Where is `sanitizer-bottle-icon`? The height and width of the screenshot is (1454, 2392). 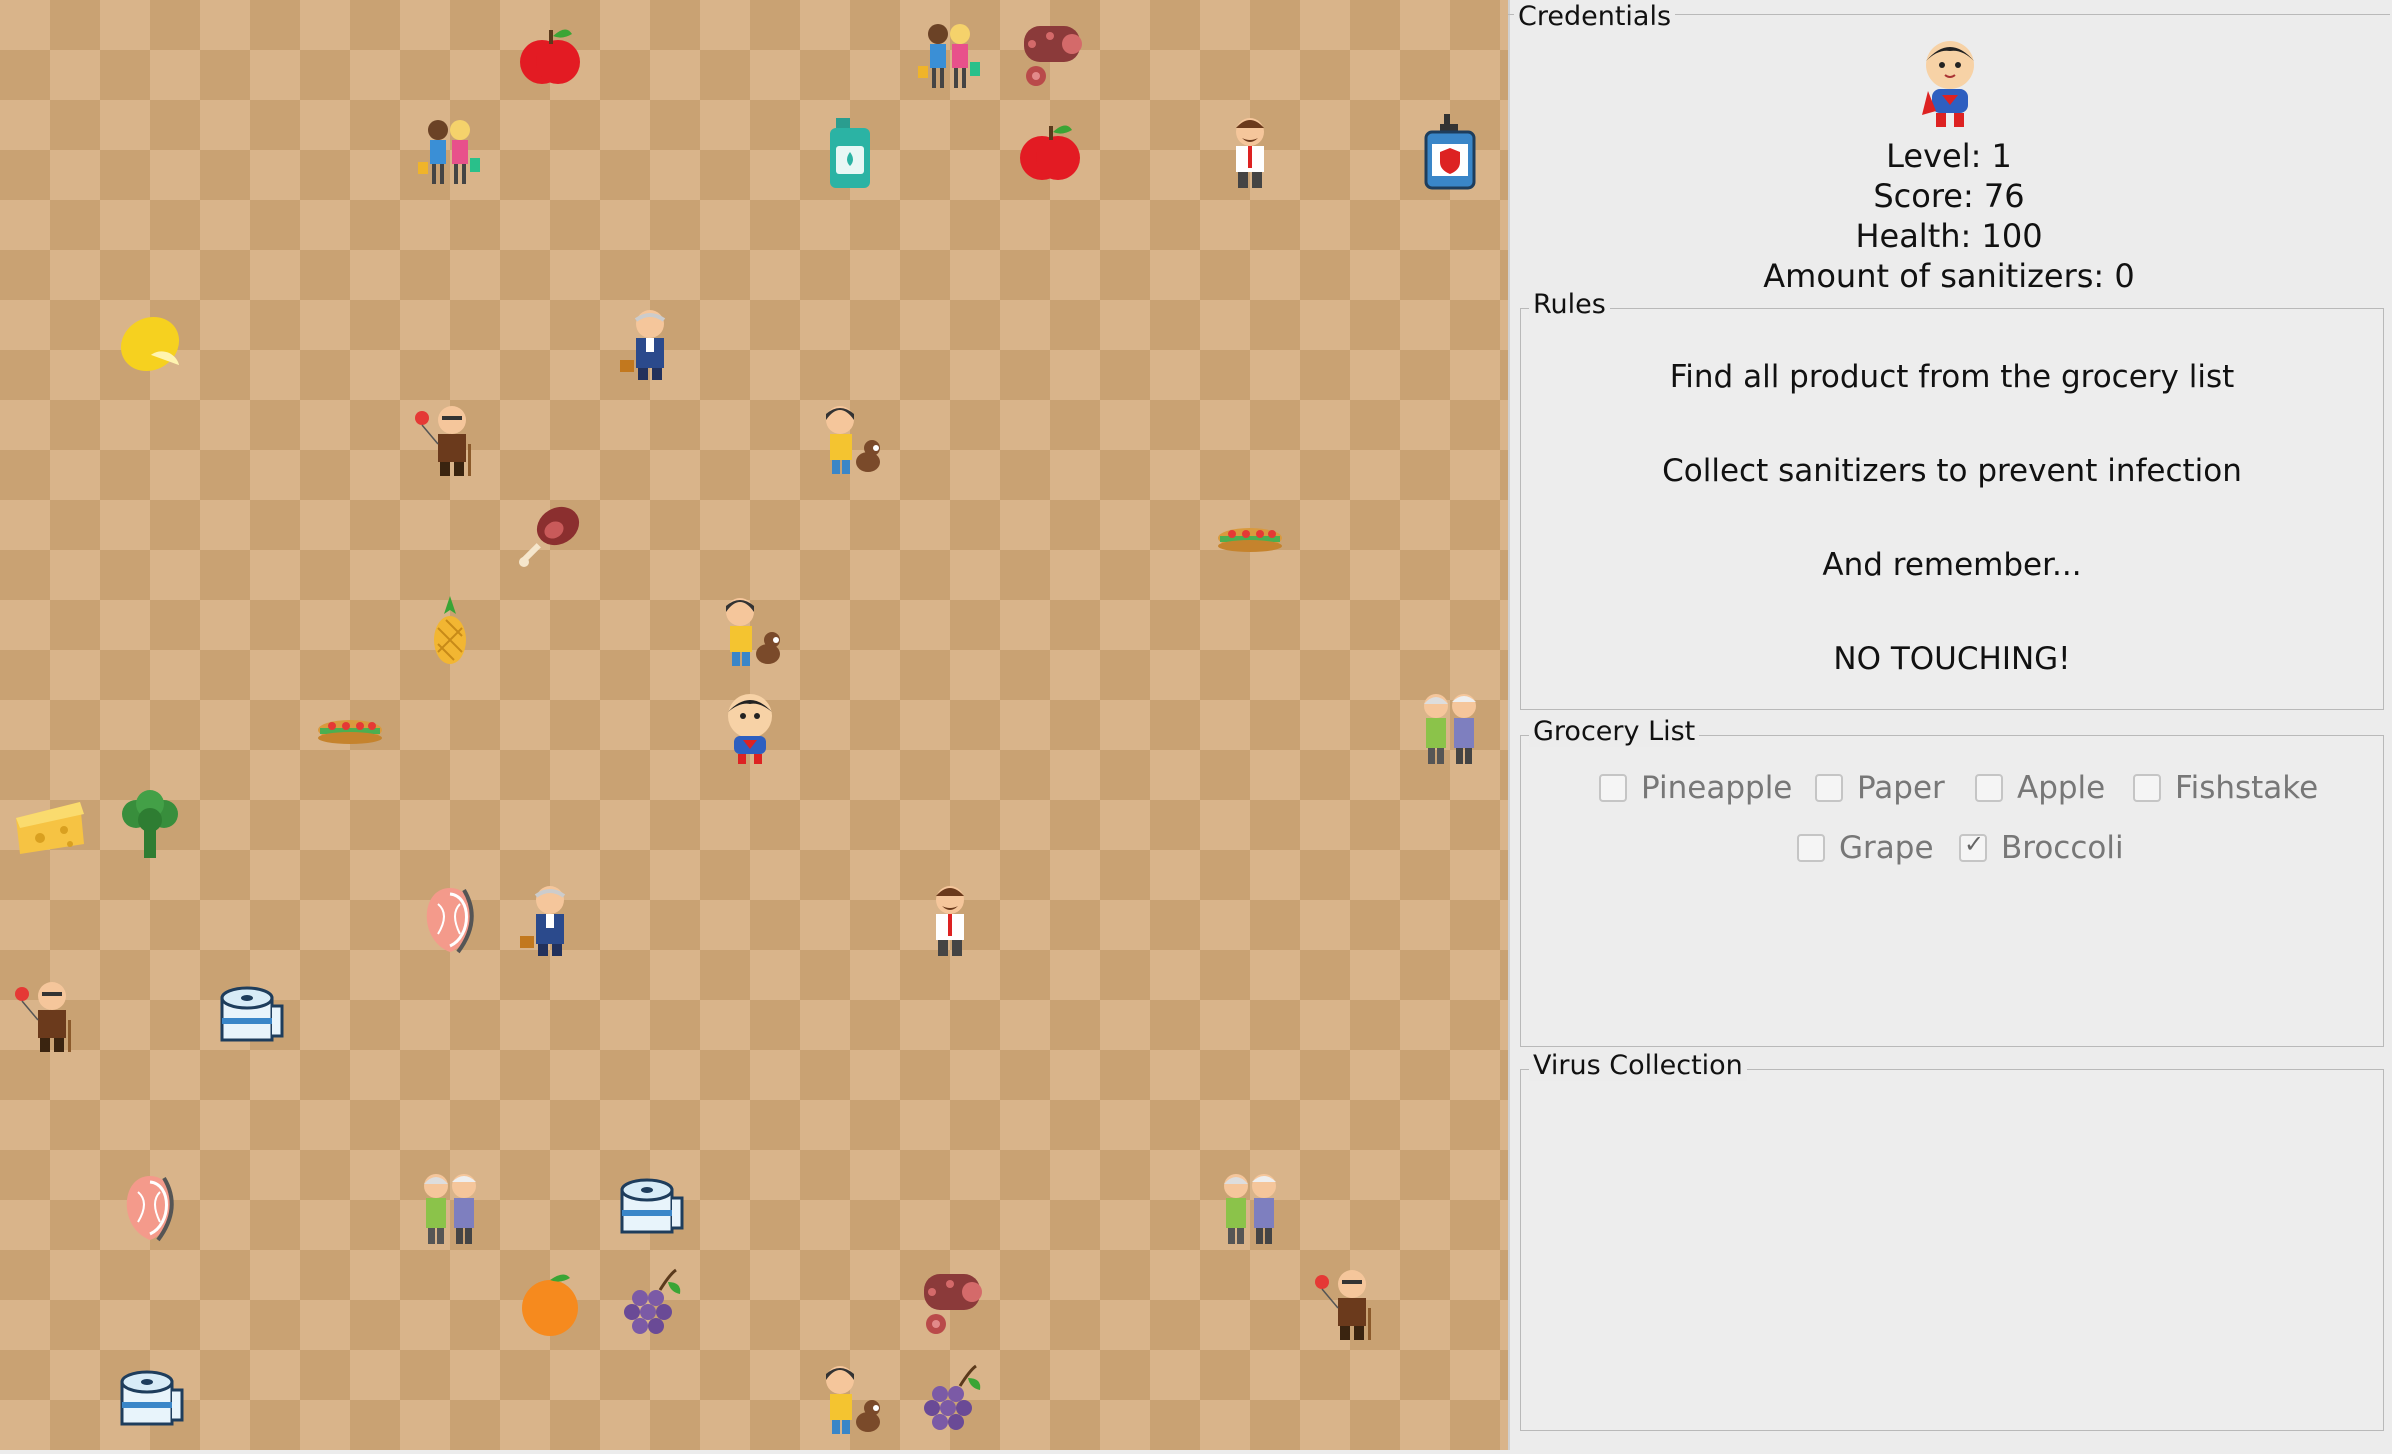 sanitizer-bottle-icon is located at coordinates (850, 152).